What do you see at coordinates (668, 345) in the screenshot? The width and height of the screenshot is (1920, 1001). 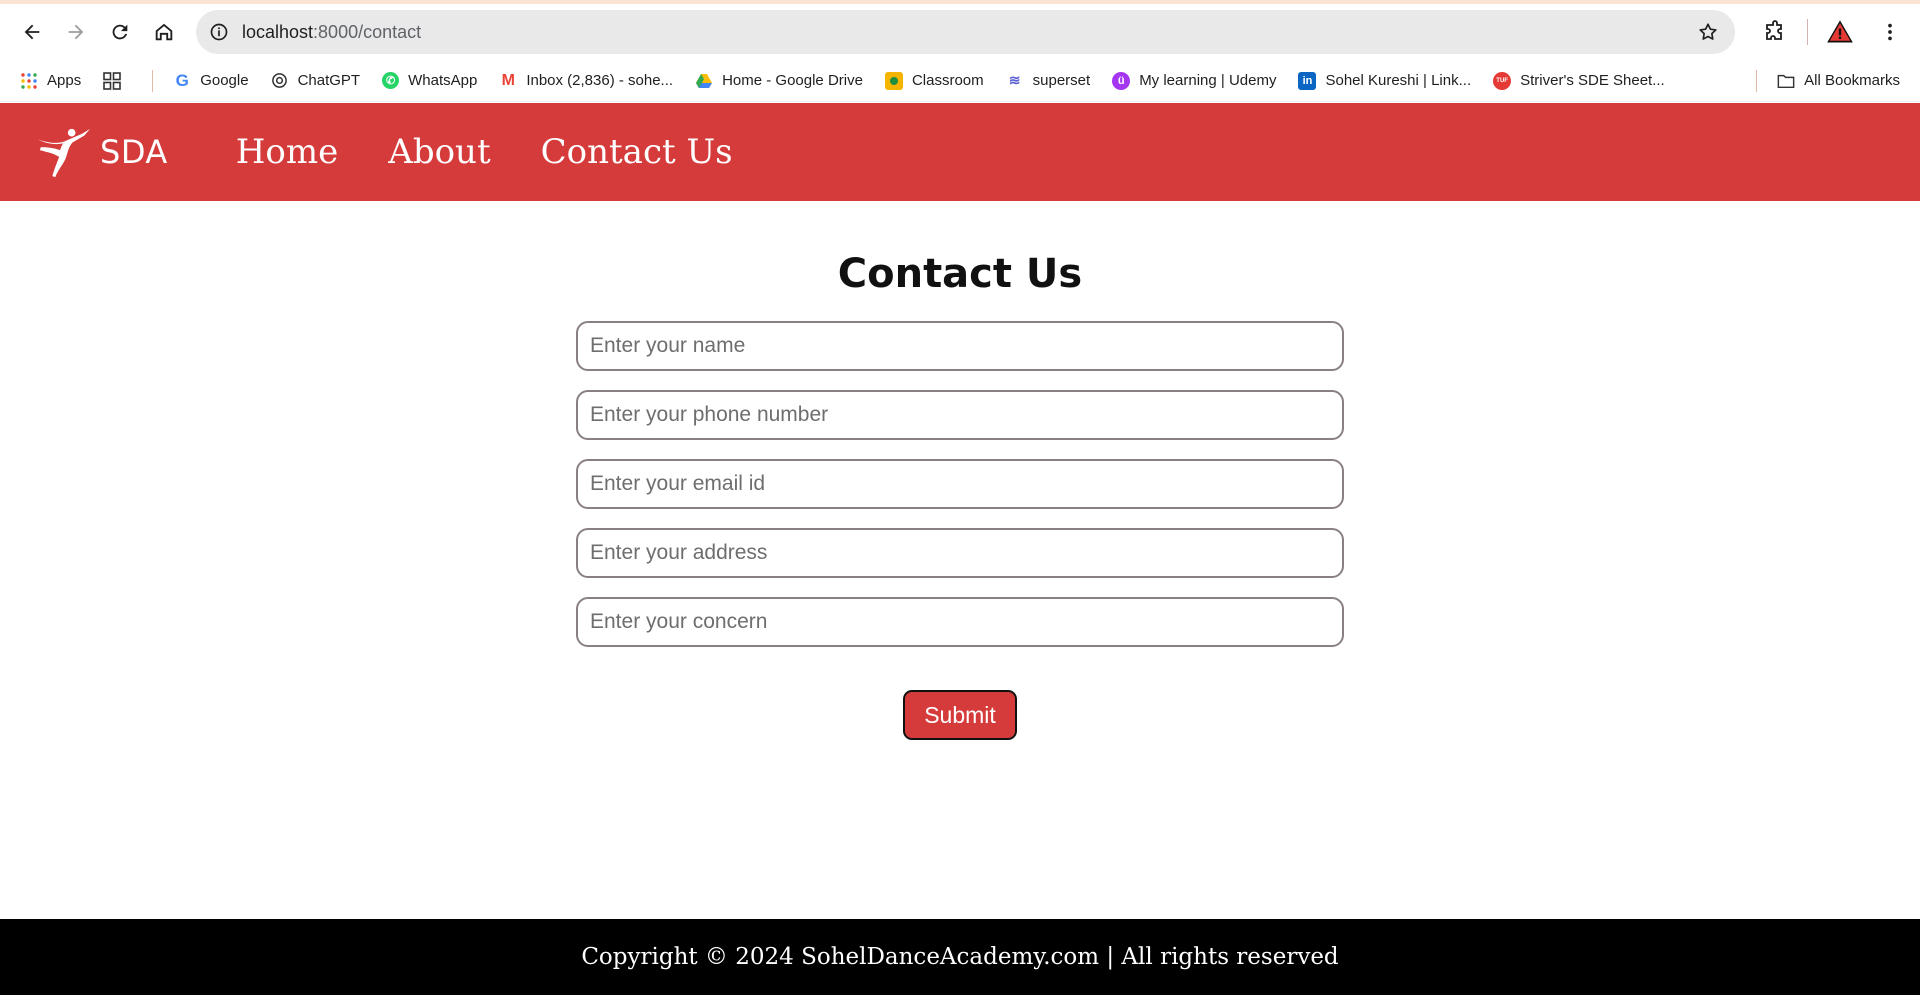 I see `name-placeholder: Enter your name` at bounding box center [668, 345].